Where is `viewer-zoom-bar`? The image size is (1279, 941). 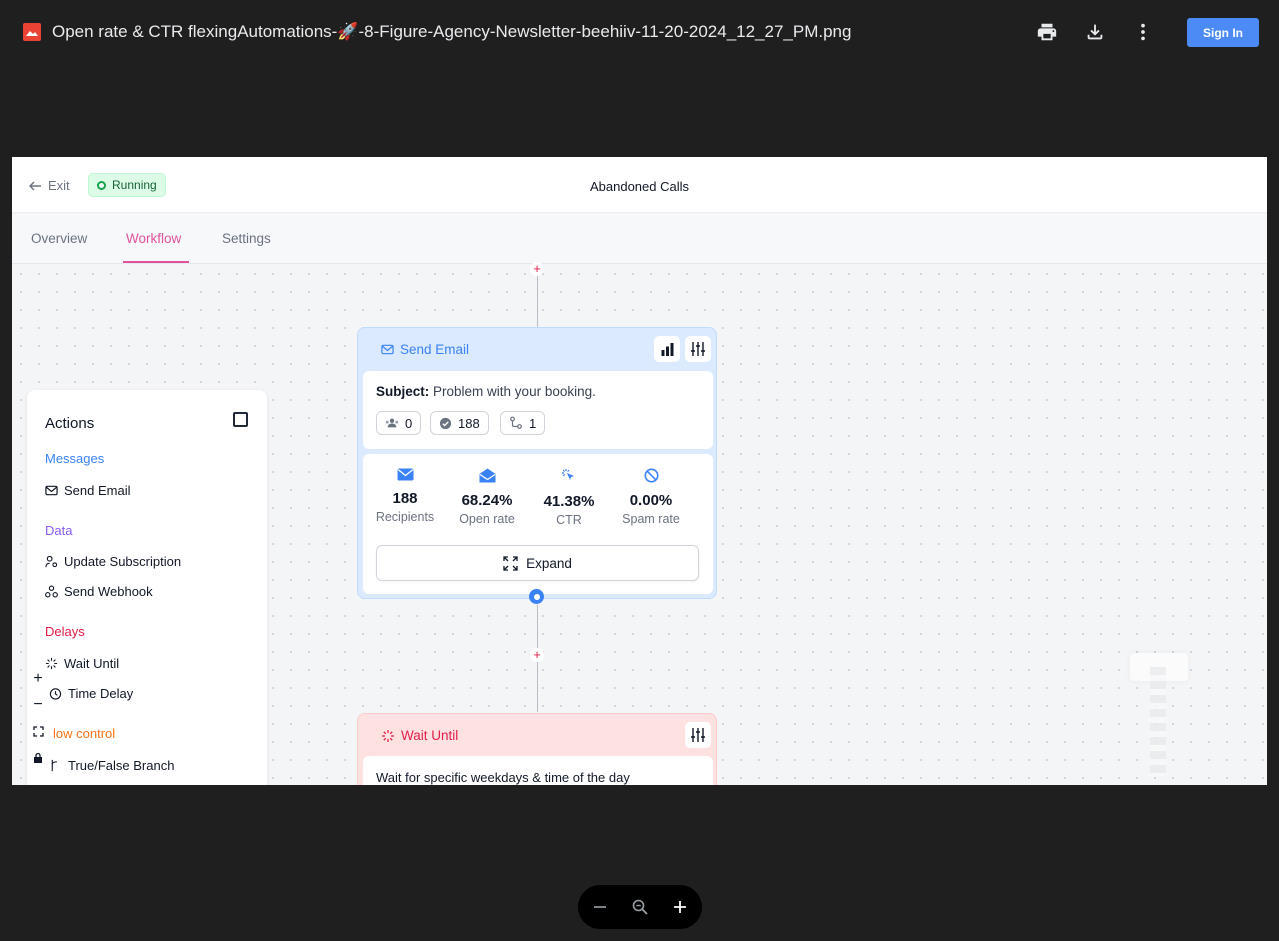
viewer-zoom-bar is located at coordinates (640, 907).